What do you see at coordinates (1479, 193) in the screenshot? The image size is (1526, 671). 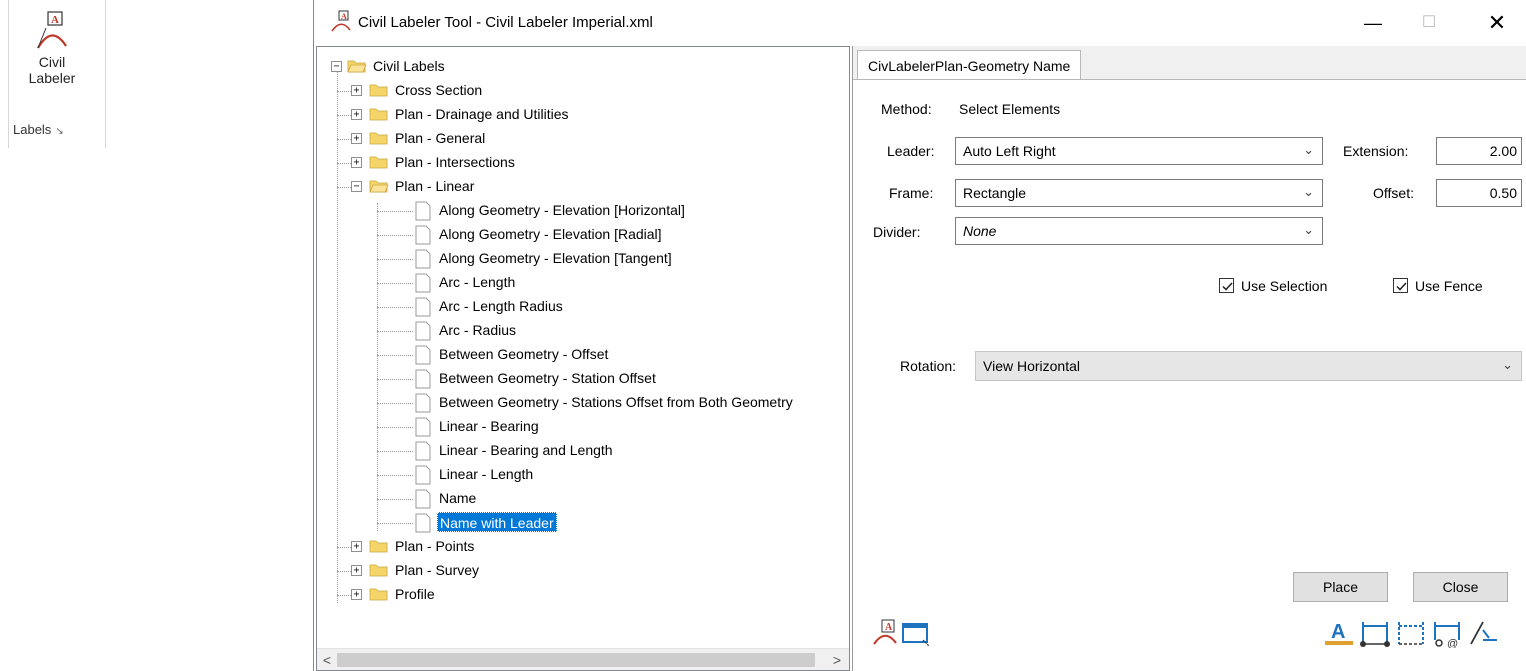 I see `offset-input: 0.50` at bounding box center [1479, 193].